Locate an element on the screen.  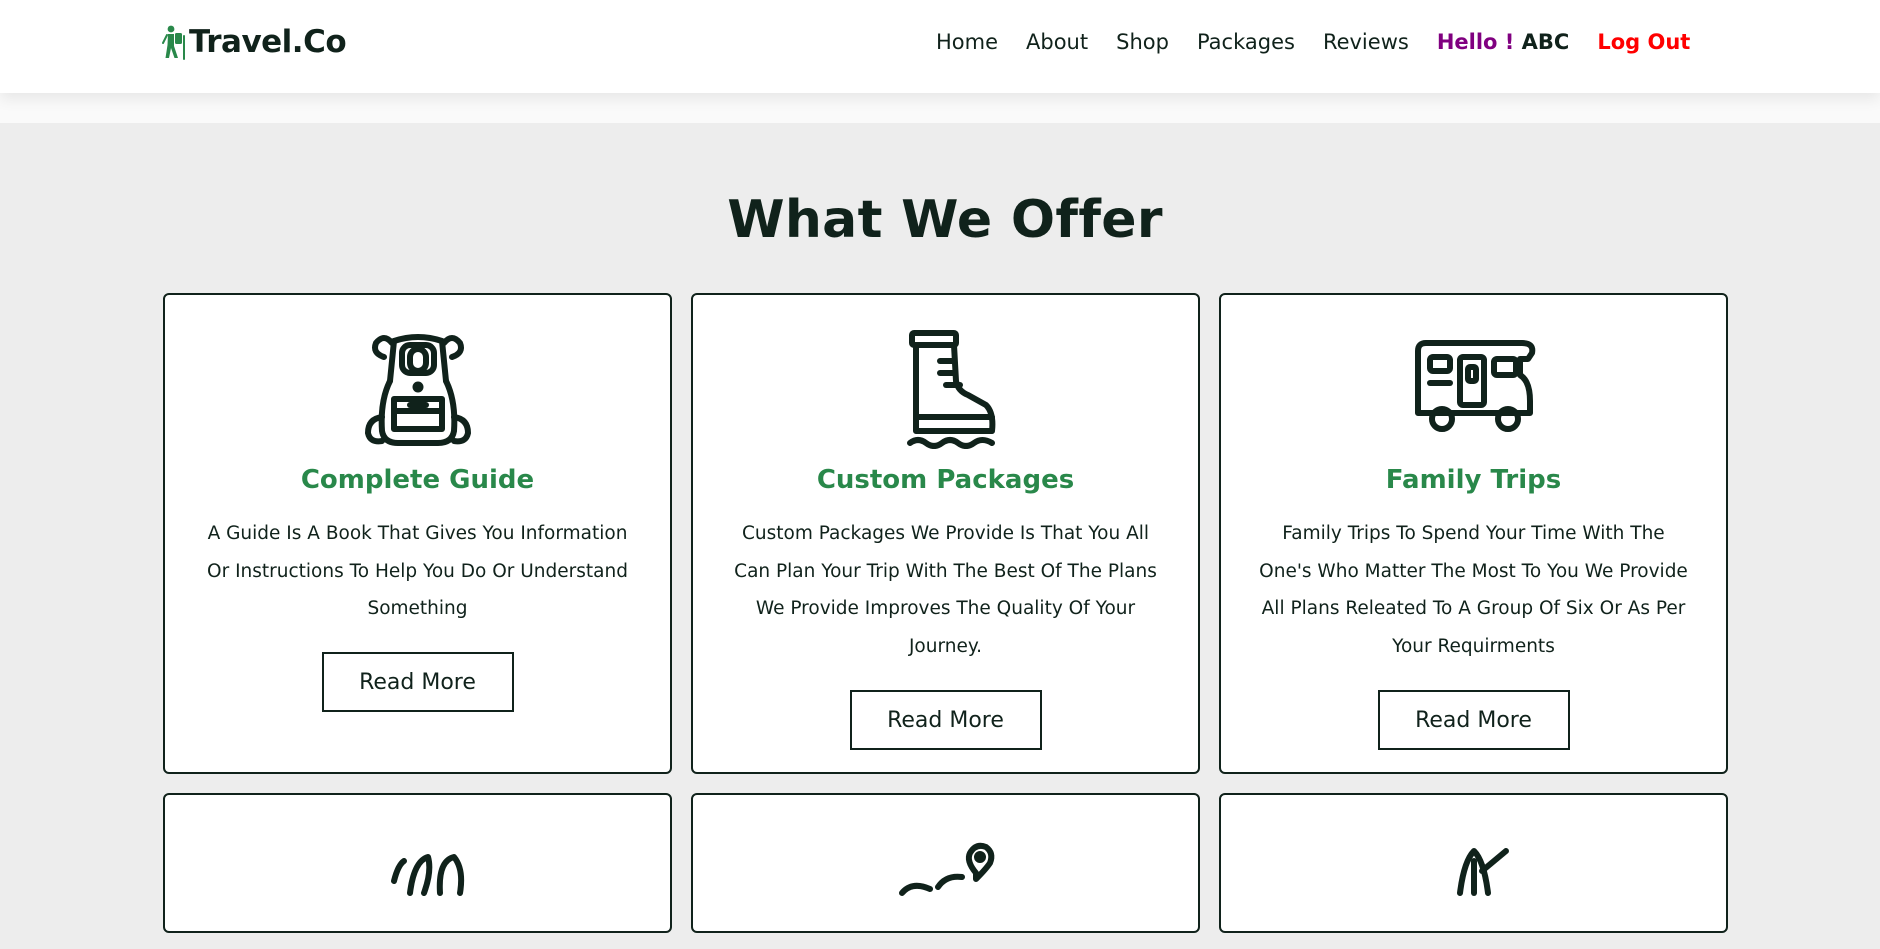
map-pin-route-icon is located at coordinates (946, 869).